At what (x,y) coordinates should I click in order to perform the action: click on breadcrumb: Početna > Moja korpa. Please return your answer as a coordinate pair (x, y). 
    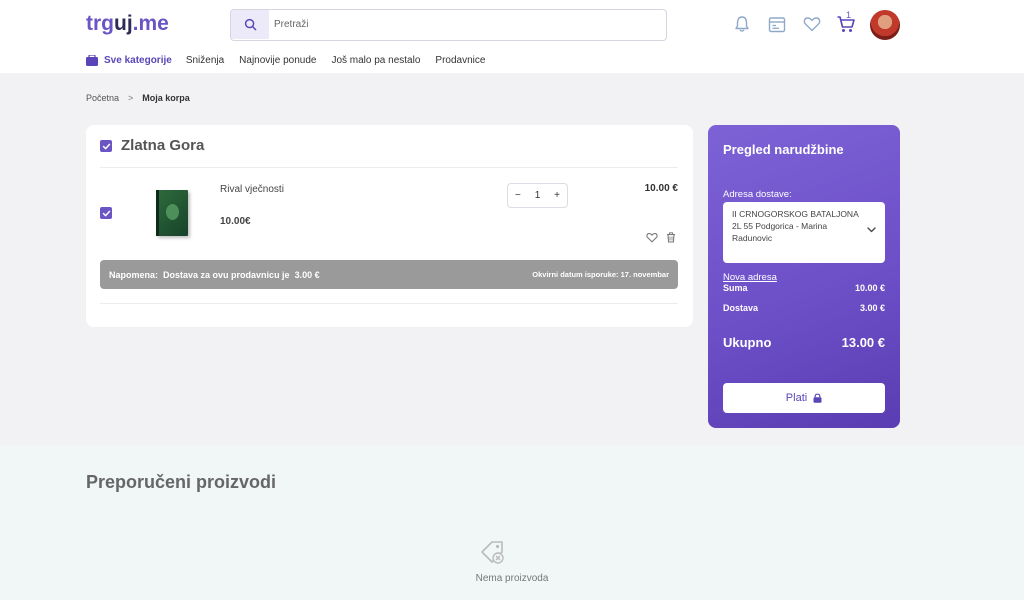
    Looking at the image, I should click on (138, 98).